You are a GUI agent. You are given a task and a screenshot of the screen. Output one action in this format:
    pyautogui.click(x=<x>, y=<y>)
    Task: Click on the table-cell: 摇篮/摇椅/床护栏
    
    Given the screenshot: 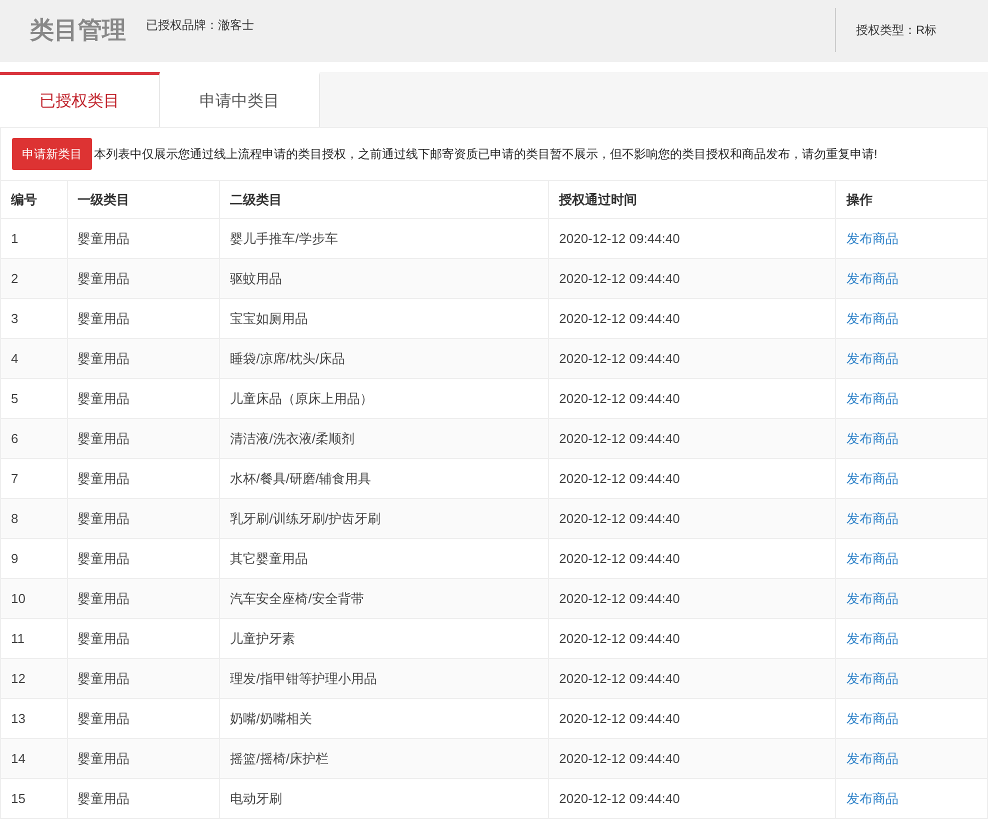 What is the action you would take?
    pyautogui.click(x=384, y=758)
    